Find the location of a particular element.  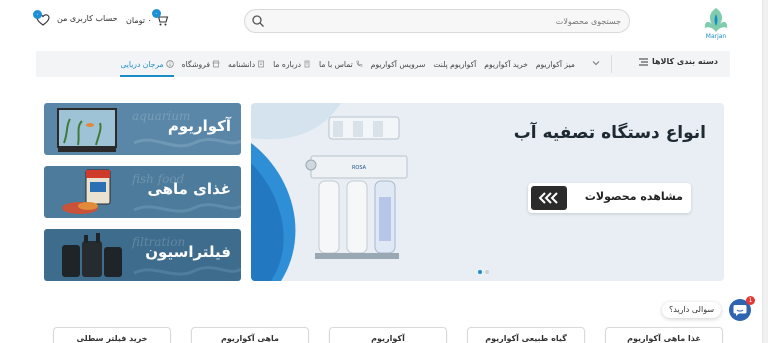

cart-button: ۰ تومان ۰ is located at coordinates (147, 18).